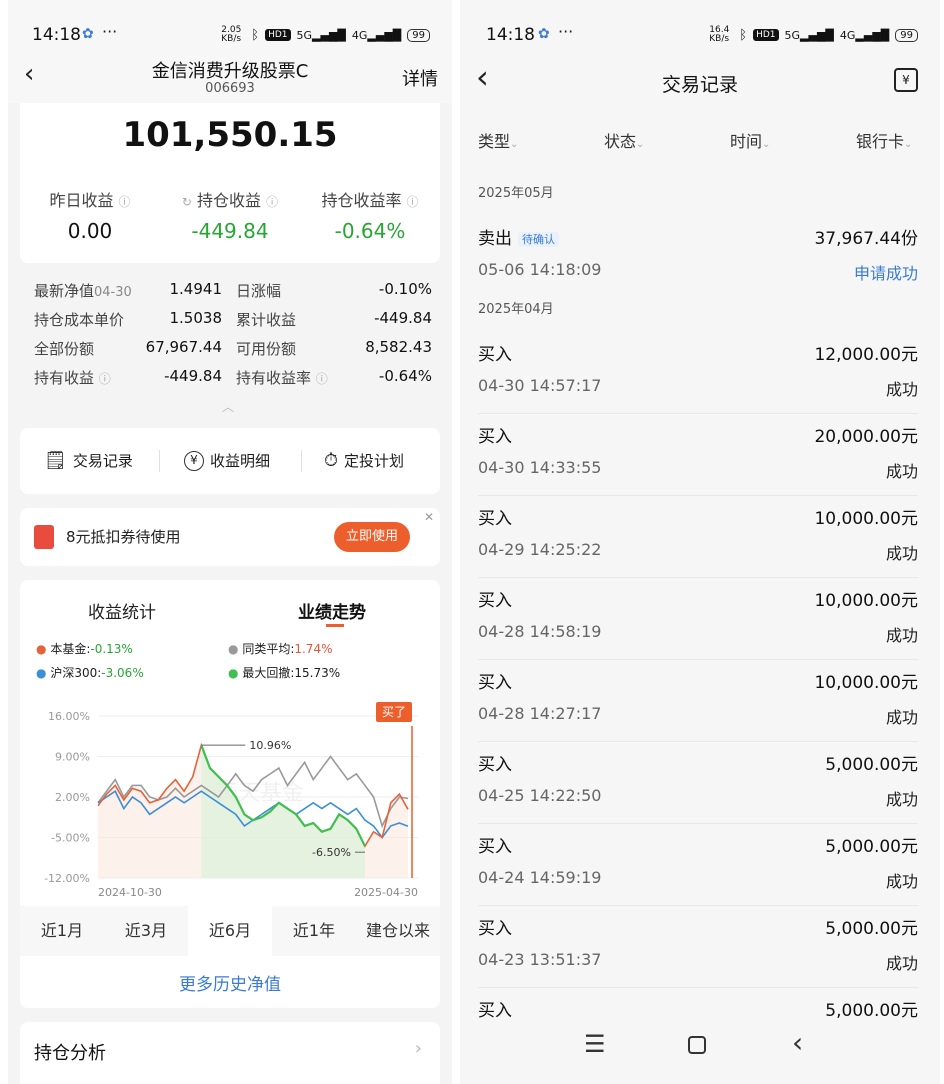 This screenshot has height=1084, width=944. I want to click on tab-performance-trend: 业绩走势, so click(332, 610).